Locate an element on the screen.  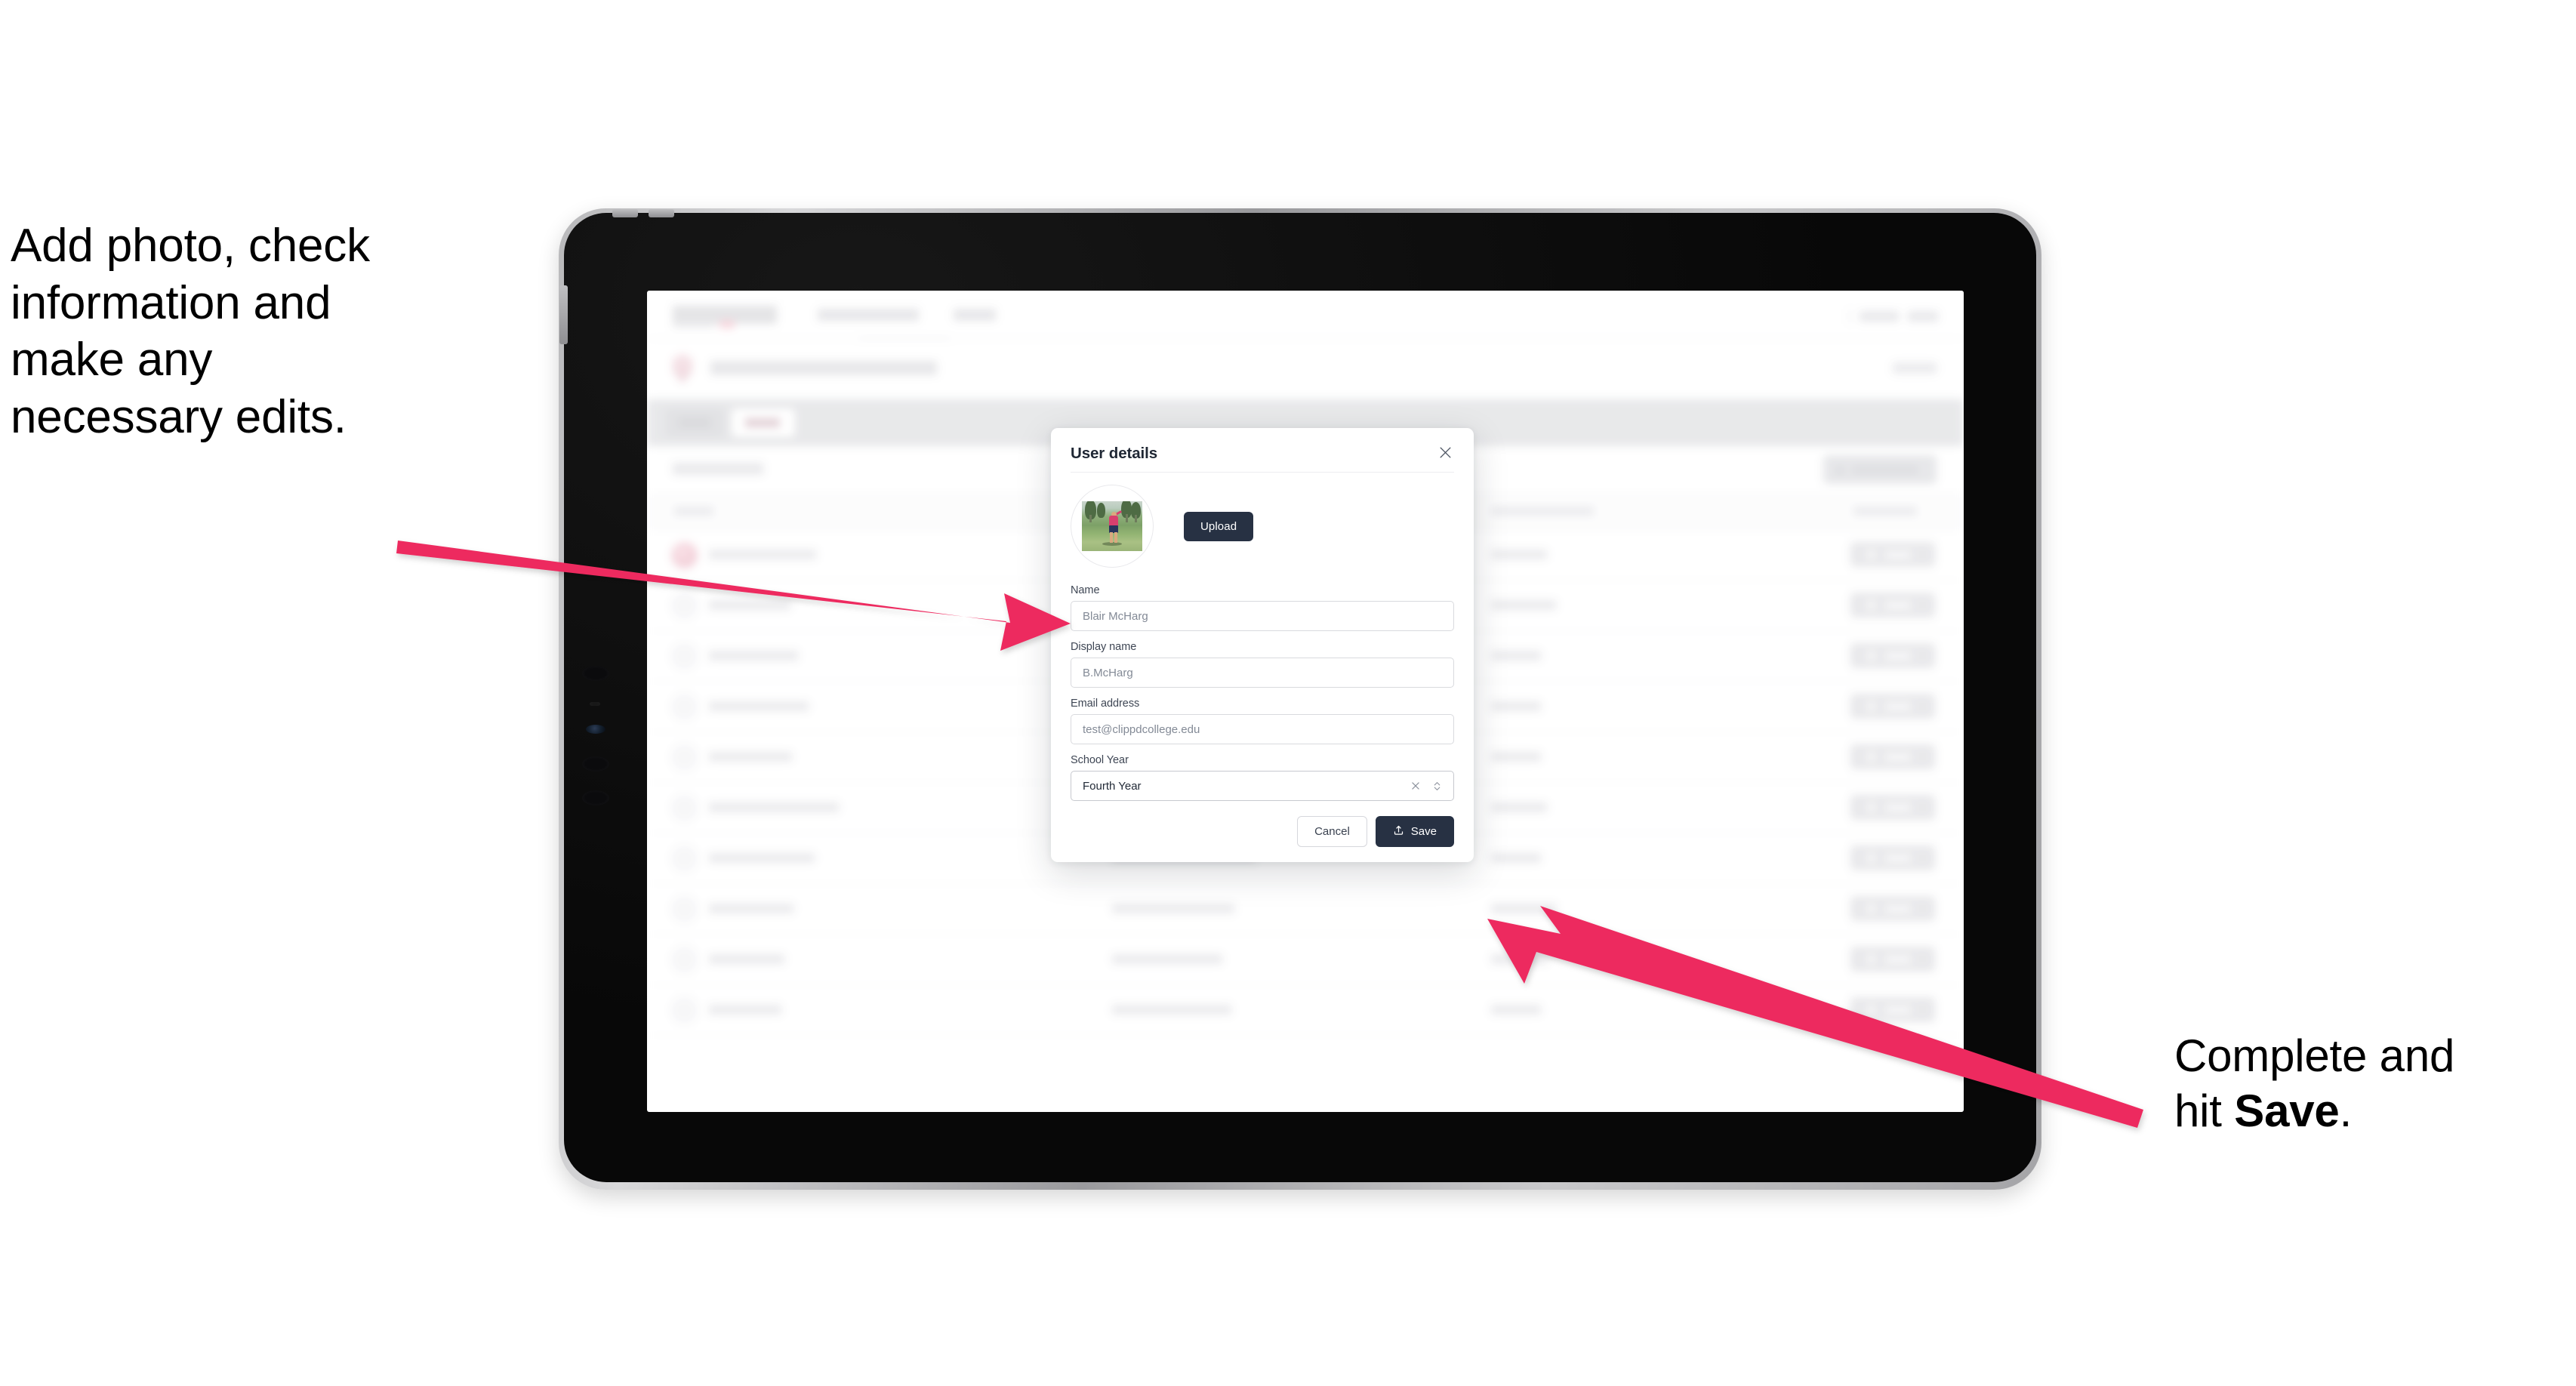
name-input is located at coordinates (1262, 616).